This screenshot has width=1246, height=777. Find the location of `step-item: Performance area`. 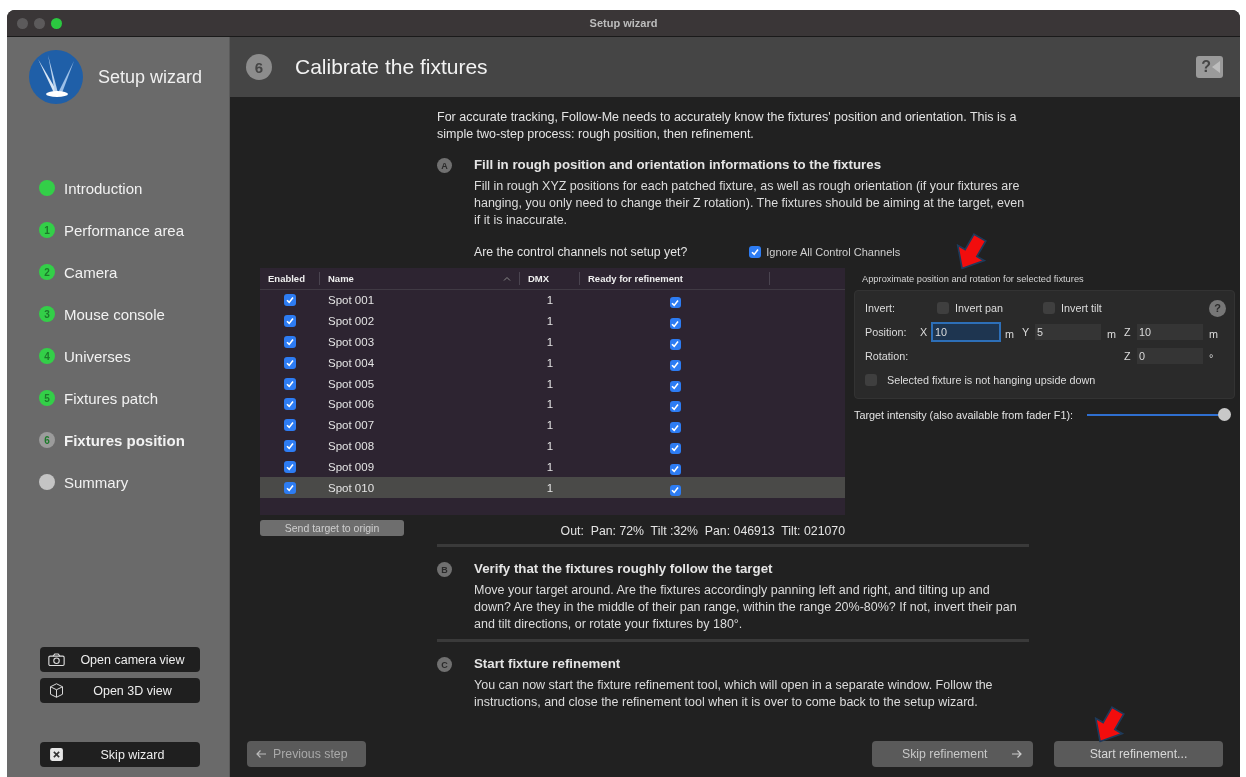

step-item: Performance area is located at coordinates (124, 230).